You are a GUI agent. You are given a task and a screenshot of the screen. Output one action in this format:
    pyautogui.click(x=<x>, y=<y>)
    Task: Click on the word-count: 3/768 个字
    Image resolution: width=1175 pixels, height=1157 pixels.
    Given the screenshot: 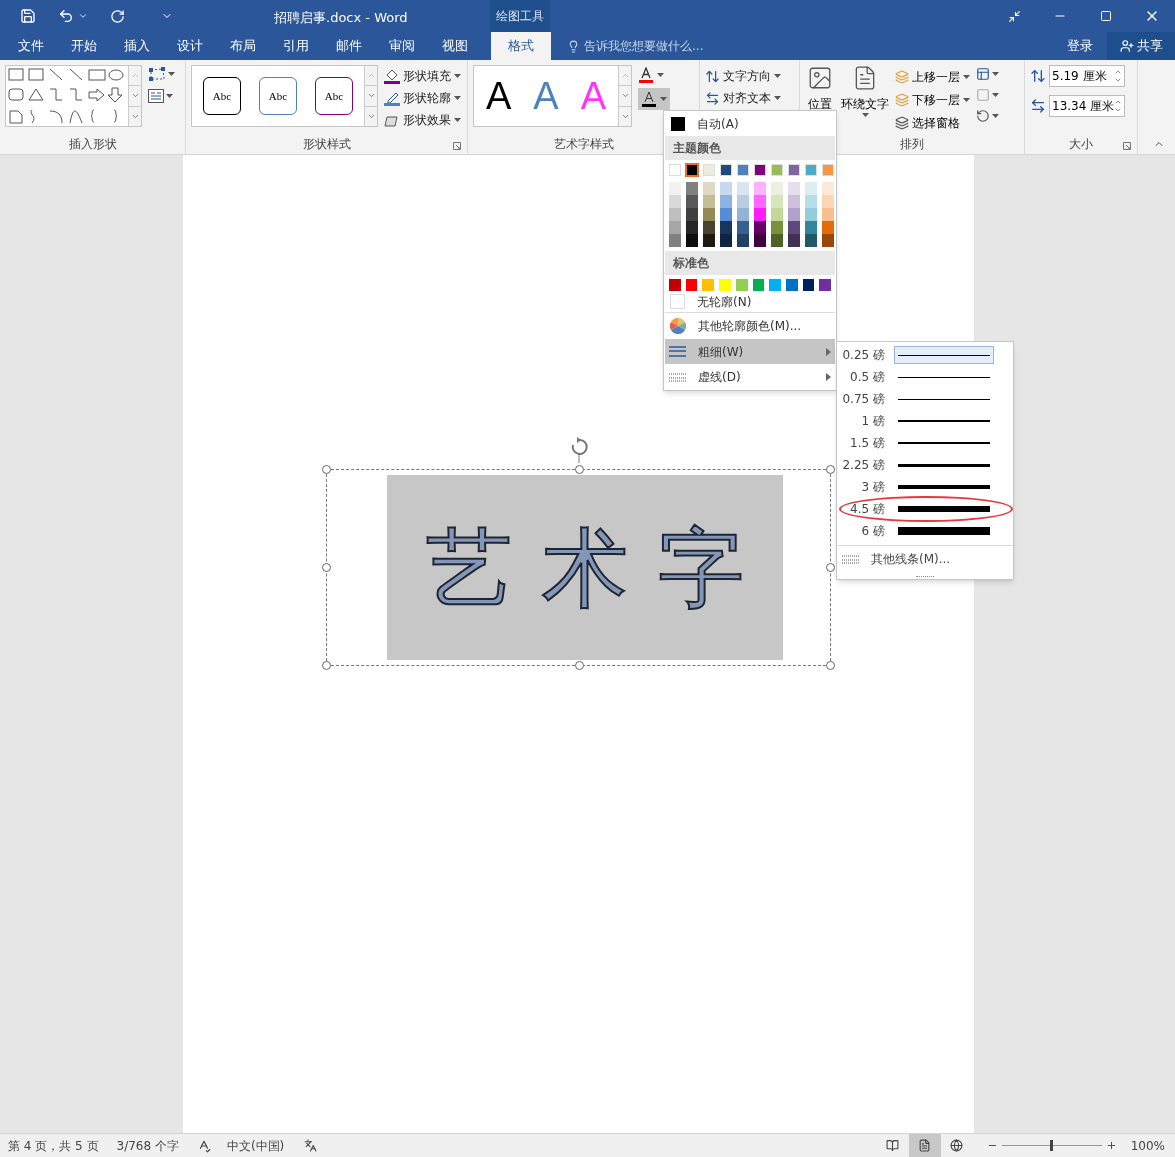 What is the action you would take?
    pyautogui.click(x=147, y=1145)
    